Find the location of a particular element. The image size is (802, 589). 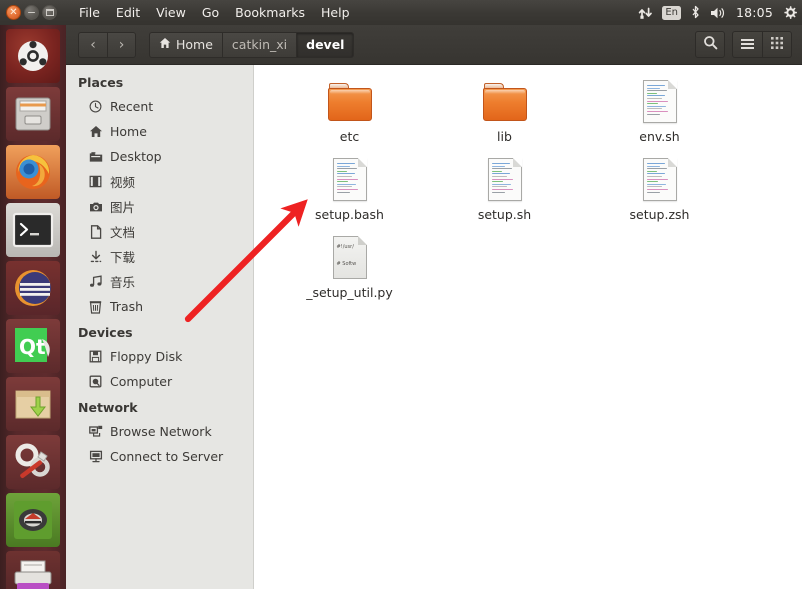

list-view-icon is located at coordinates (747, 44).